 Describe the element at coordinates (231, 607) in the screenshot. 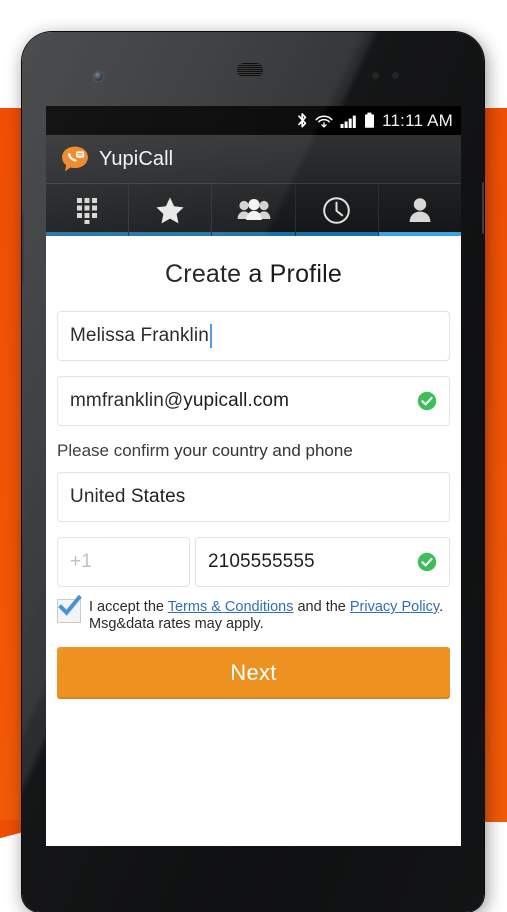

I see `terms-conditions-link: Terms & Conditions` at that location.